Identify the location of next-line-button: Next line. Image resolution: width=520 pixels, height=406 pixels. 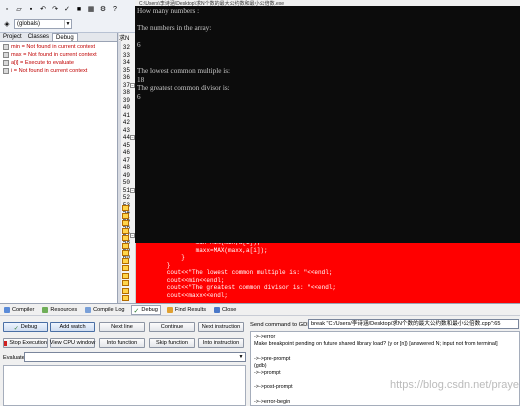
(122, 327).